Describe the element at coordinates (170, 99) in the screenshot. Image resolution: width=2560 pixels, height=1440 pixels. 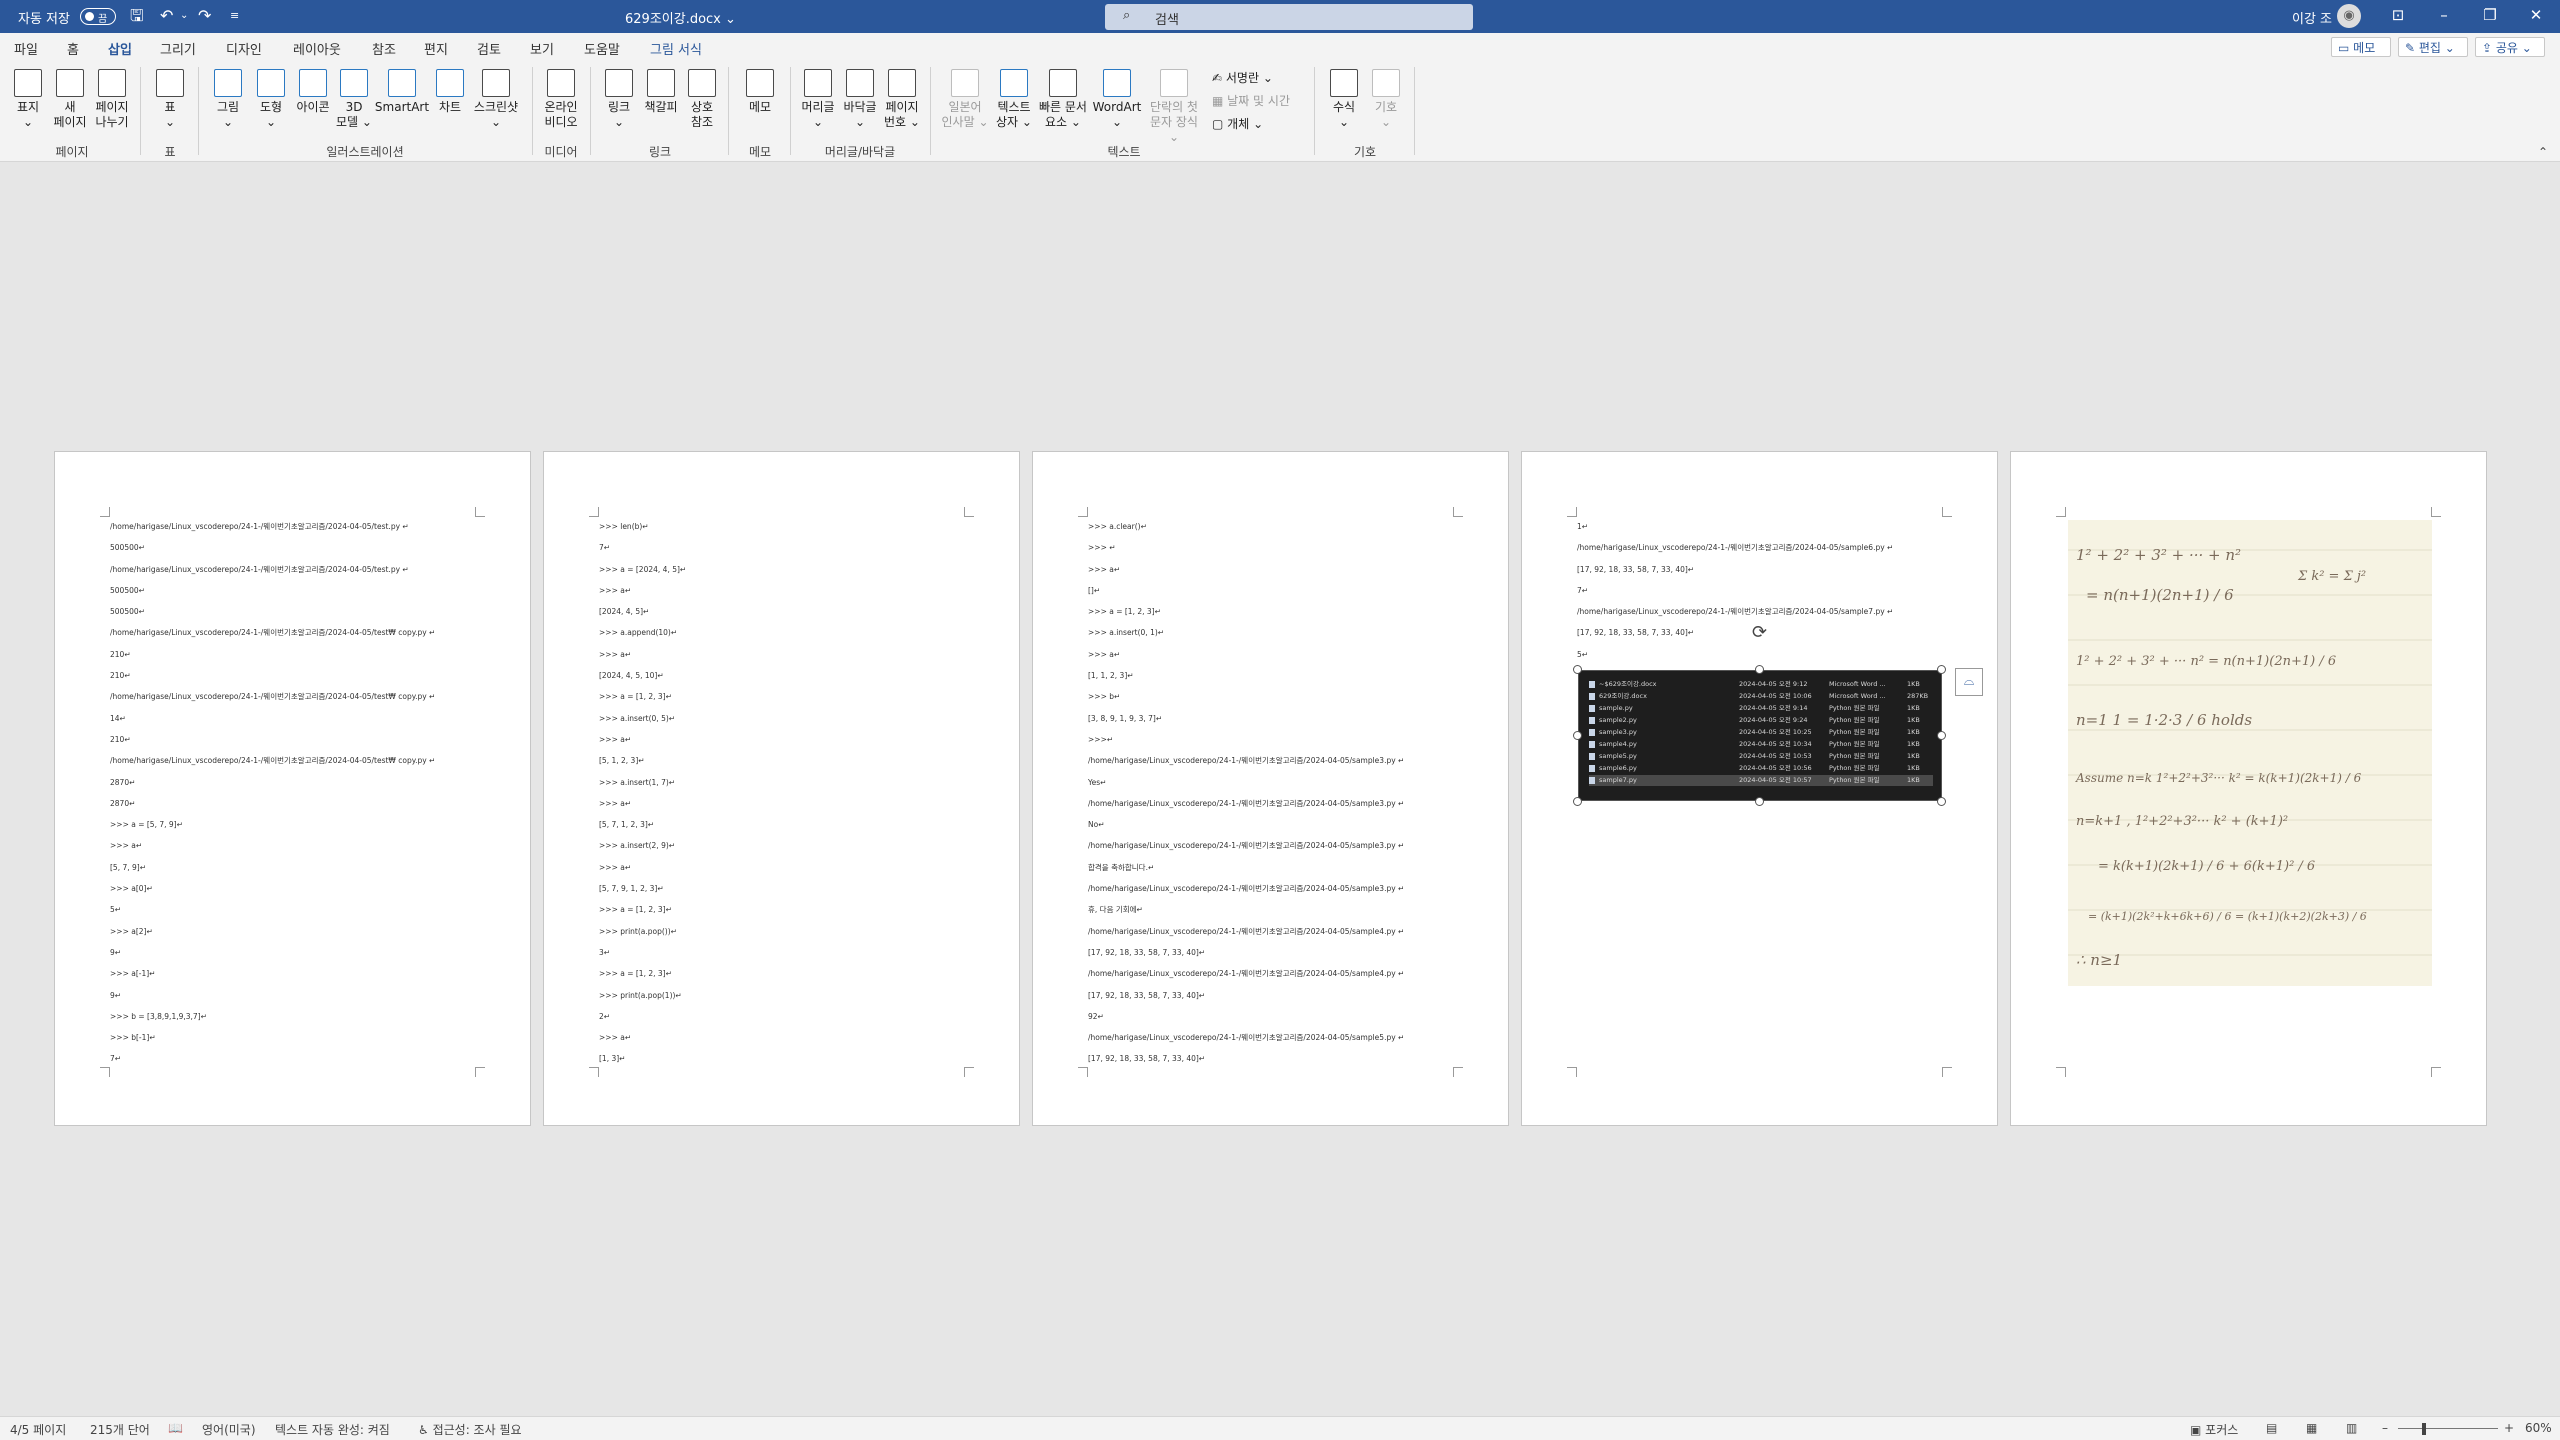
I see `table-button: 표 ⌄` at that location.